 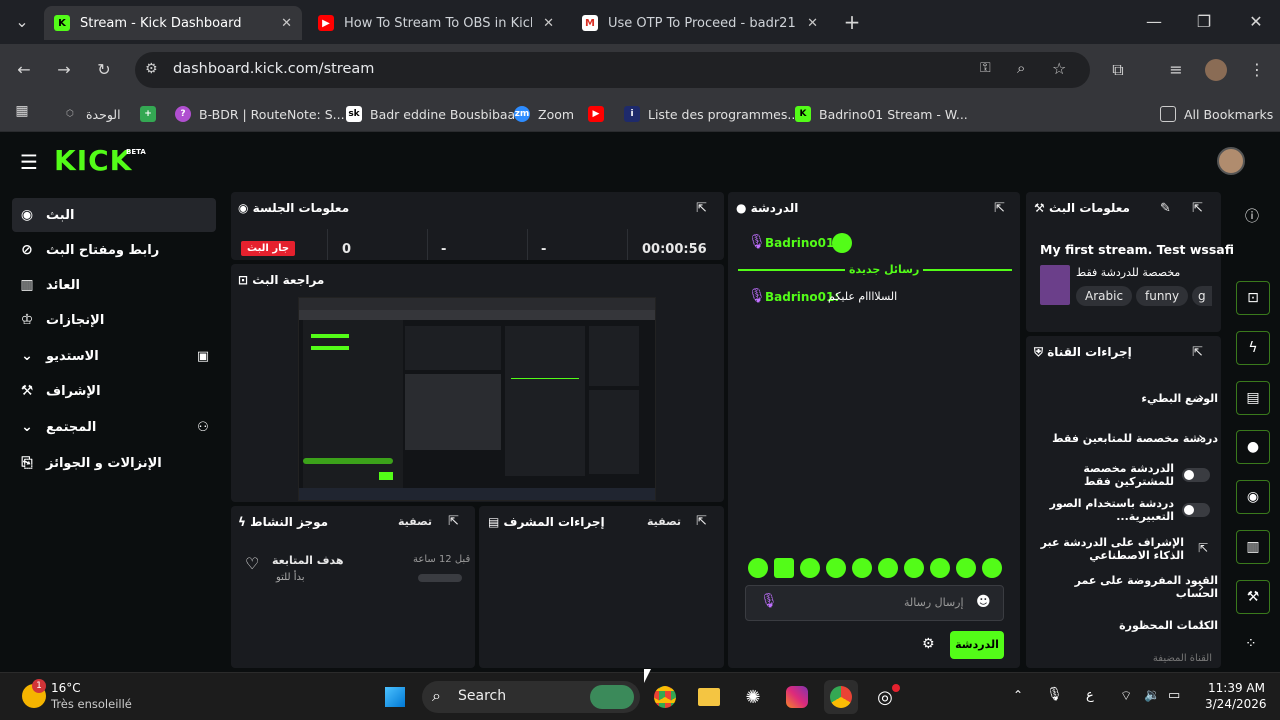 I want to click on external-link-icon: ⇱, so click(x=1203, y=548).